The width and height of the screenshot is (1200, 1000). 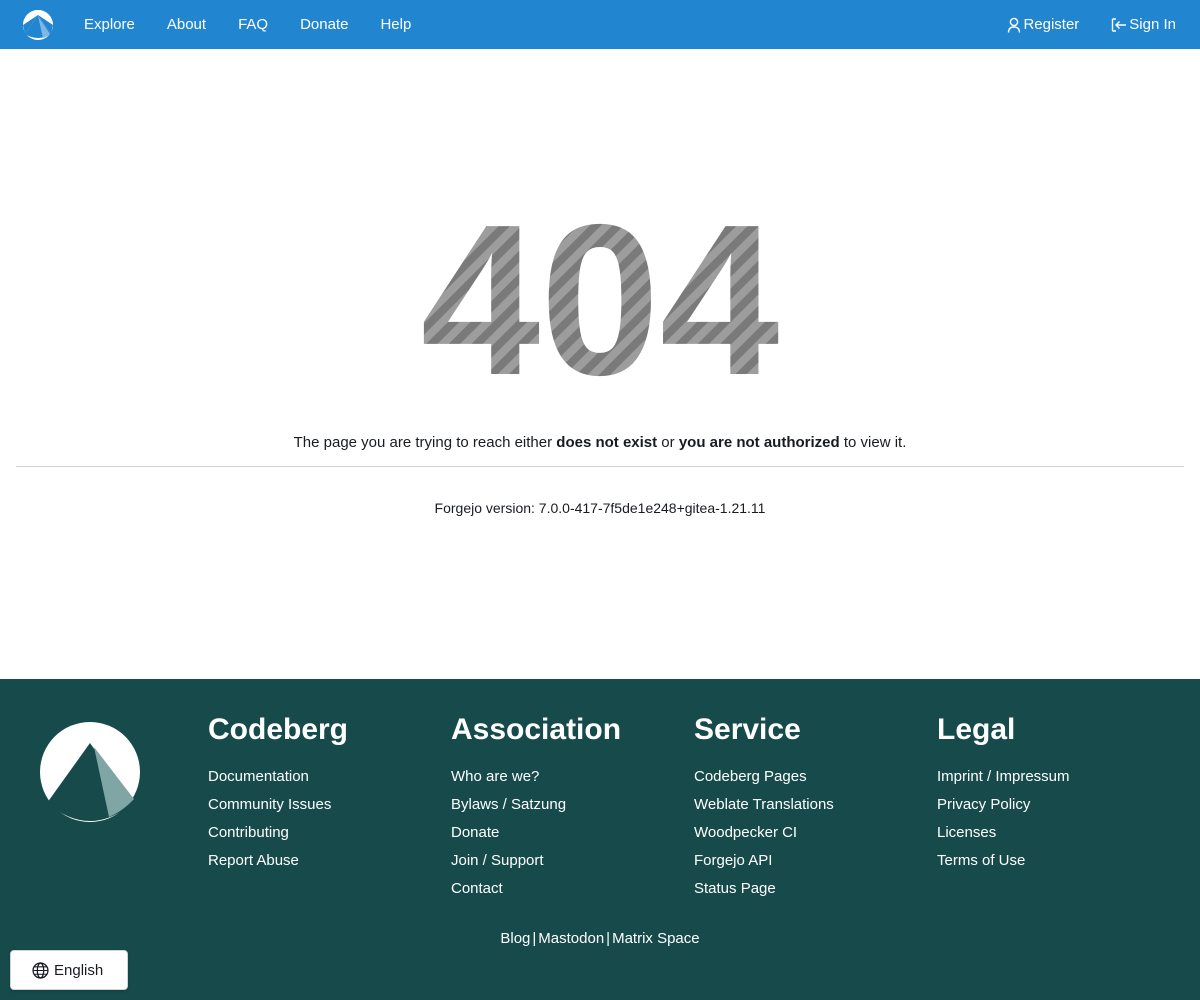 I want to click on auth-links: Register Sign In, so click(x=1091, y=24).